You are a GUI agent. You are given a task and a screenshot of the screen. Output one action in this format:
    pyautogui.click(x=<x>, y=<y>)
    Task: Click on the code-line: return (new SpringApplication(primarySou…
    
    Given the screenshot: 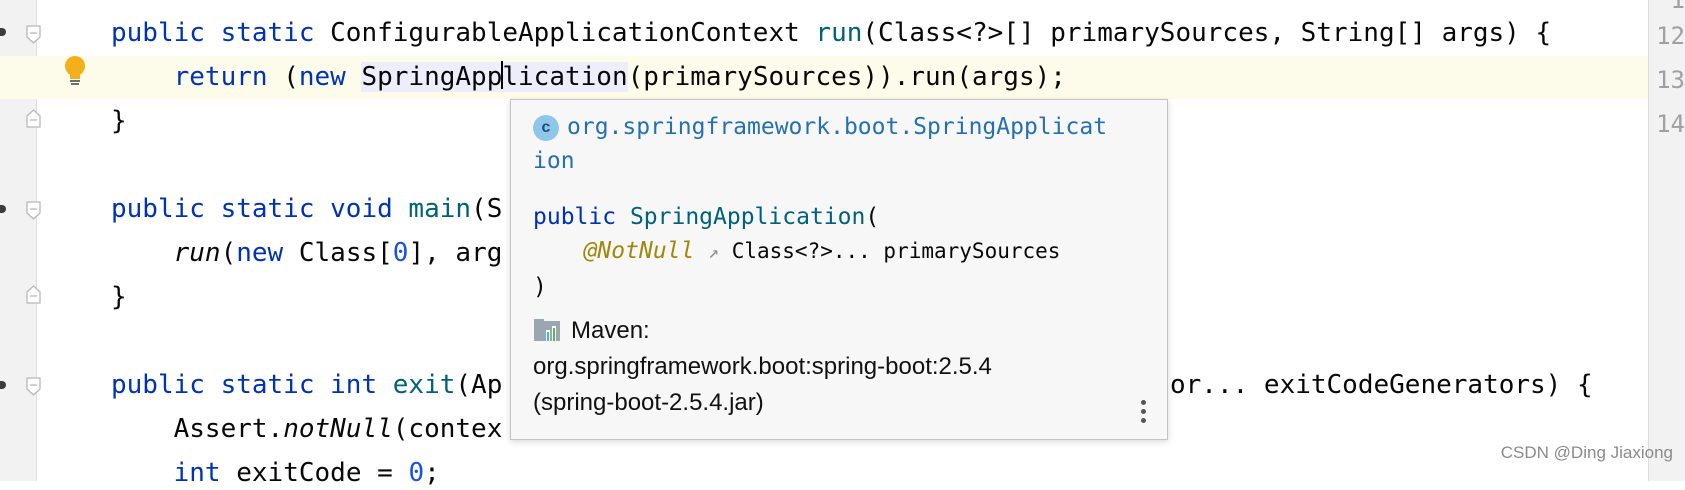 What is the action you would take?
    pyautogui.click(x=588, y=77)
    